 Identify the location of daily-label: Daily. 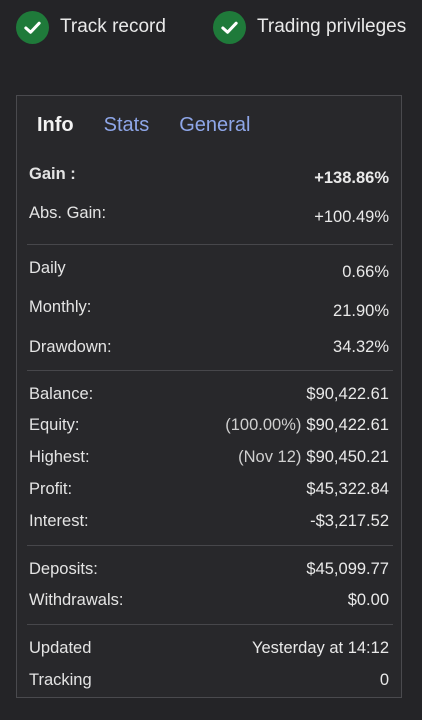
(47, 268).